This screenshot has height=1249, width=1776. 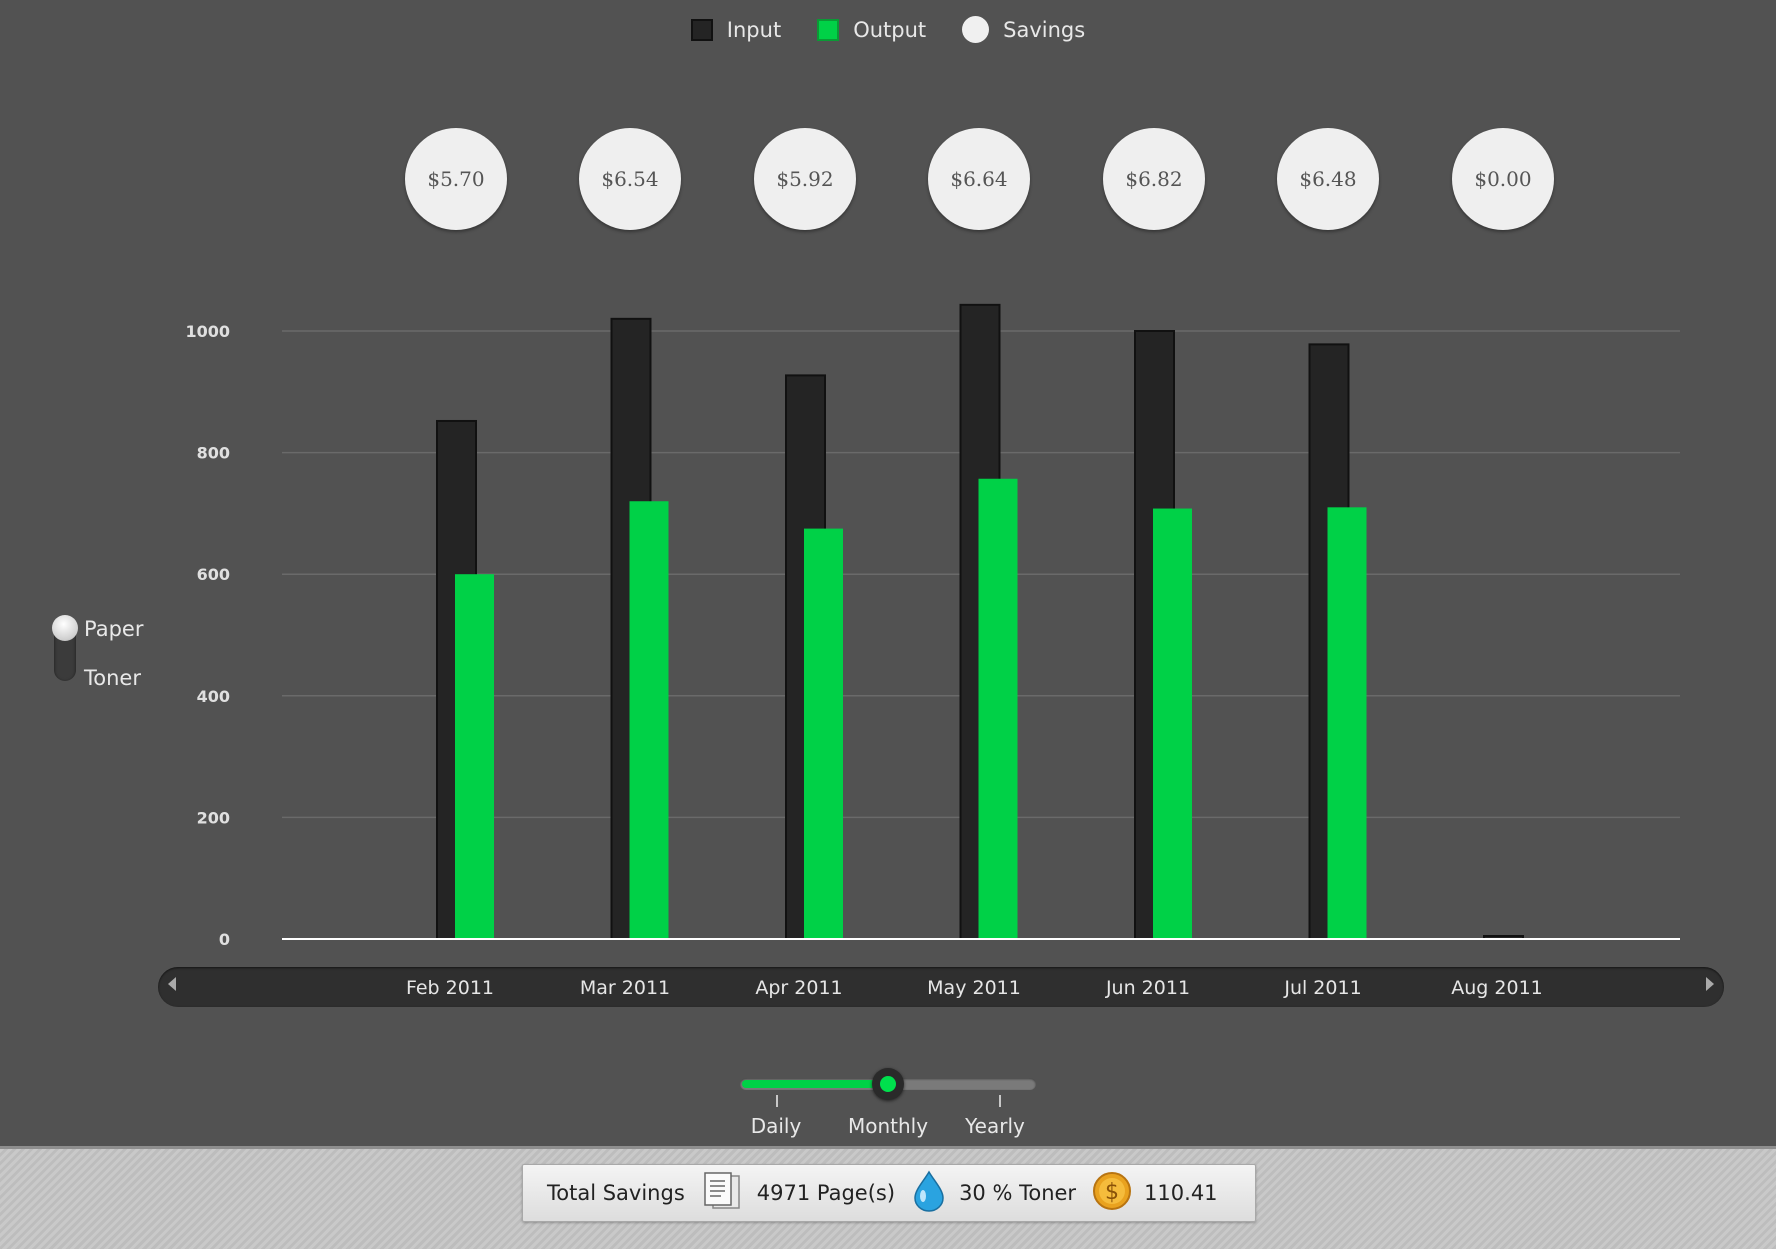 What do you see at coordinates (1148, 988) in the screenshot?
I see `x-tick-label: Jun 2011` at bounding box center [1148, 988].